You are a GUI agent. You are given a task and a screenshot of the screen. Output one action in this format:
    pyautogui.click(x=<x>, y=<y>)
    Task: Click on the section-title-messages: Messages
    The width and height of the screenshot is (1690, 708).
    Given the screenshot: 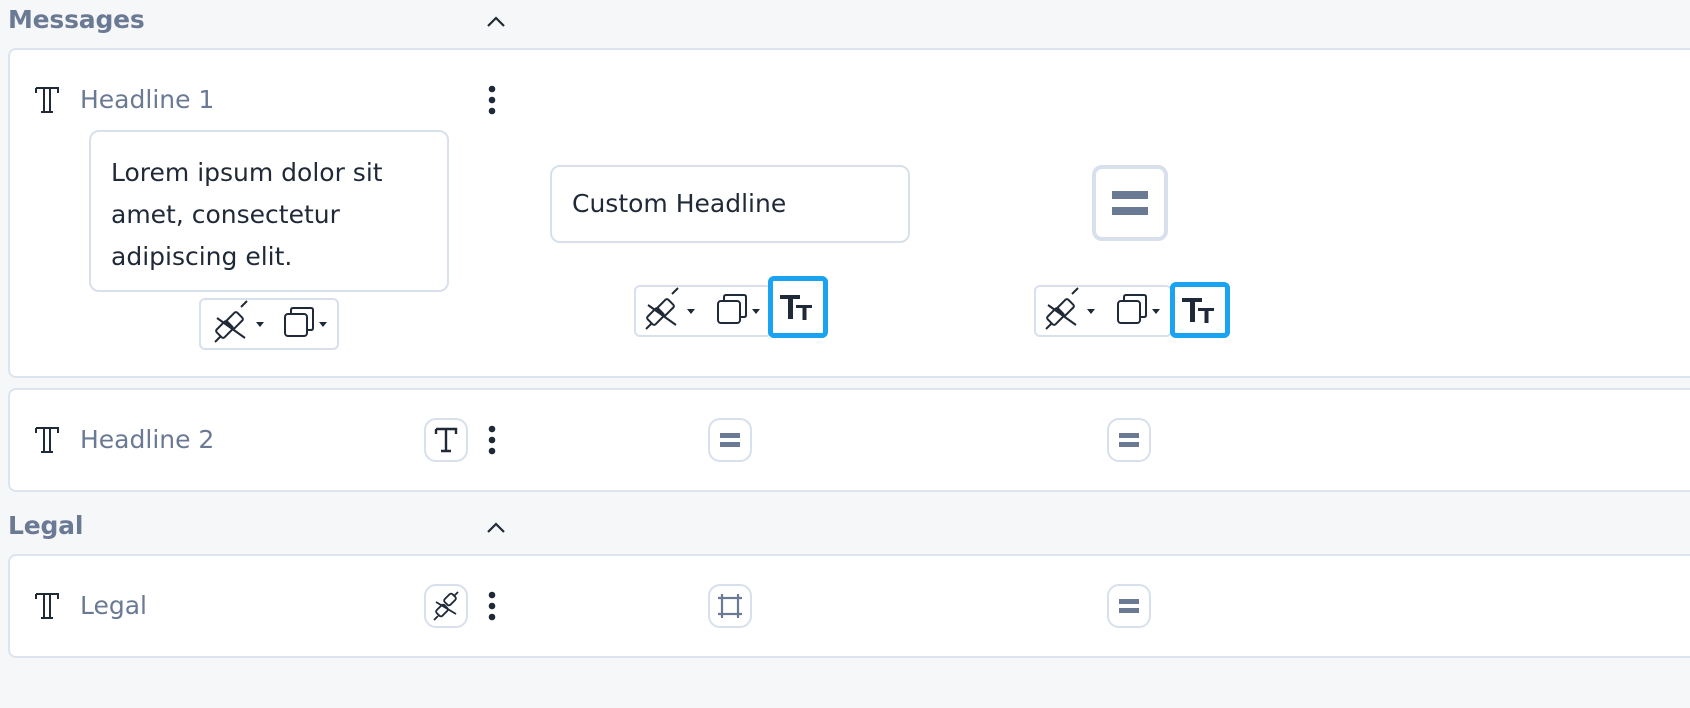 What is the action you would take?
    pyautogui.click(x=76, y=19)
    